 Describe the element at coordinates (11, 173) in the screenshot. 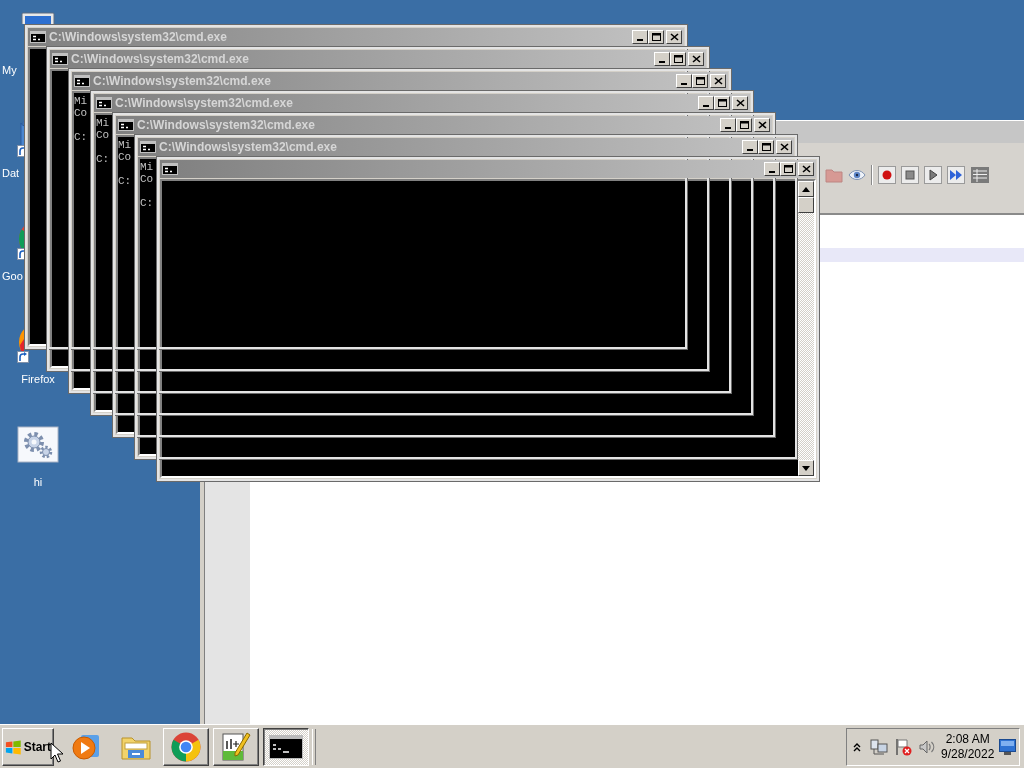

I see `desktop-icon-label: Dat` at that location.